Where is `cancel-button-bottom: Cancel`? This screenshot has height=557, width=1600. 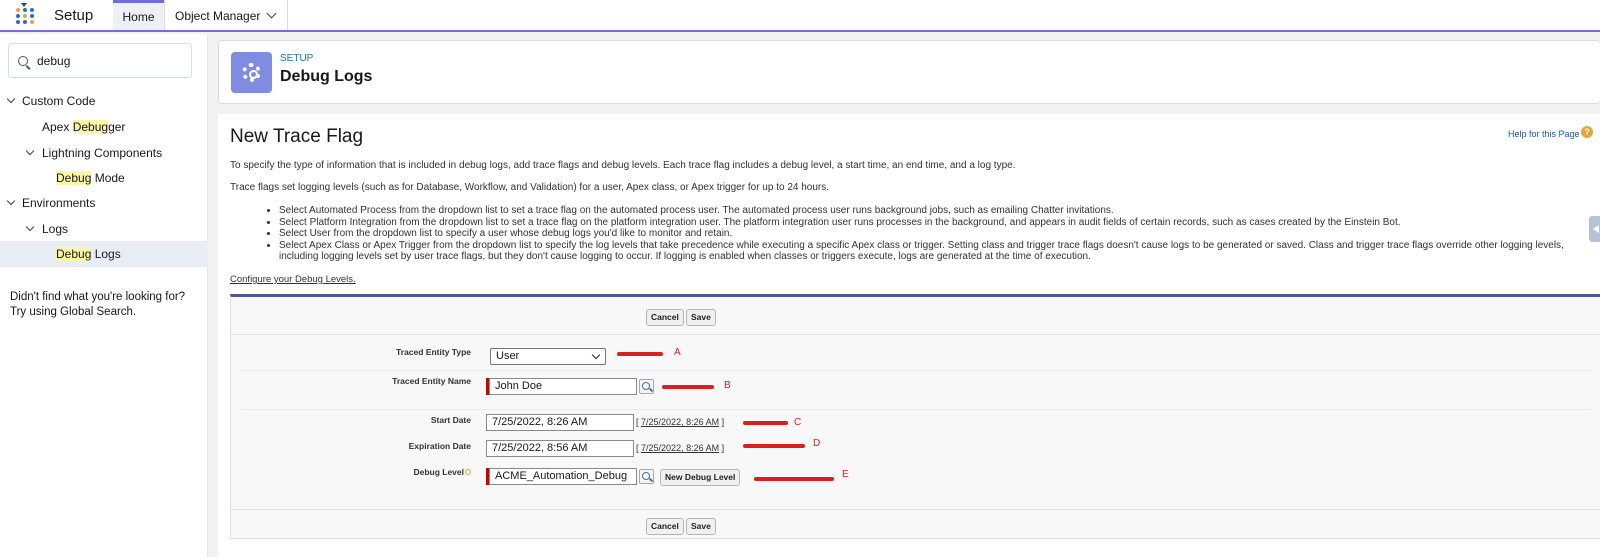
cancel-button-bottom: Cancel is located at coordinates (665, 526).